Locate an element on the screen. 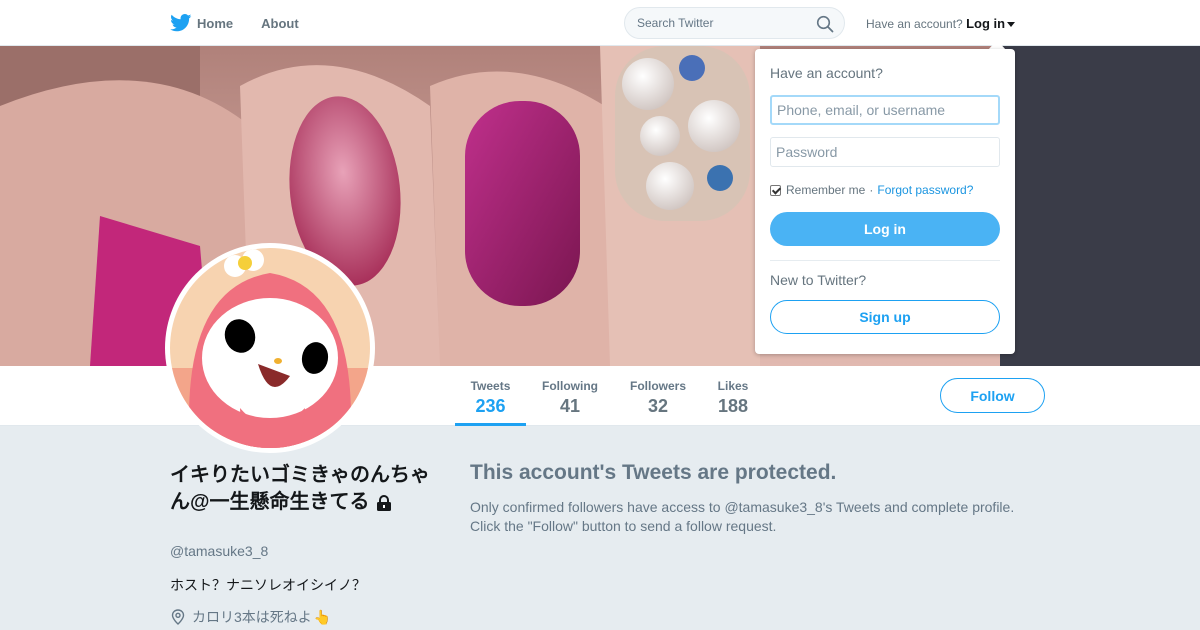 This screenshot has width=1200, height=630. stat-tweets-label: Tweets is located at coordinates (490, 386).